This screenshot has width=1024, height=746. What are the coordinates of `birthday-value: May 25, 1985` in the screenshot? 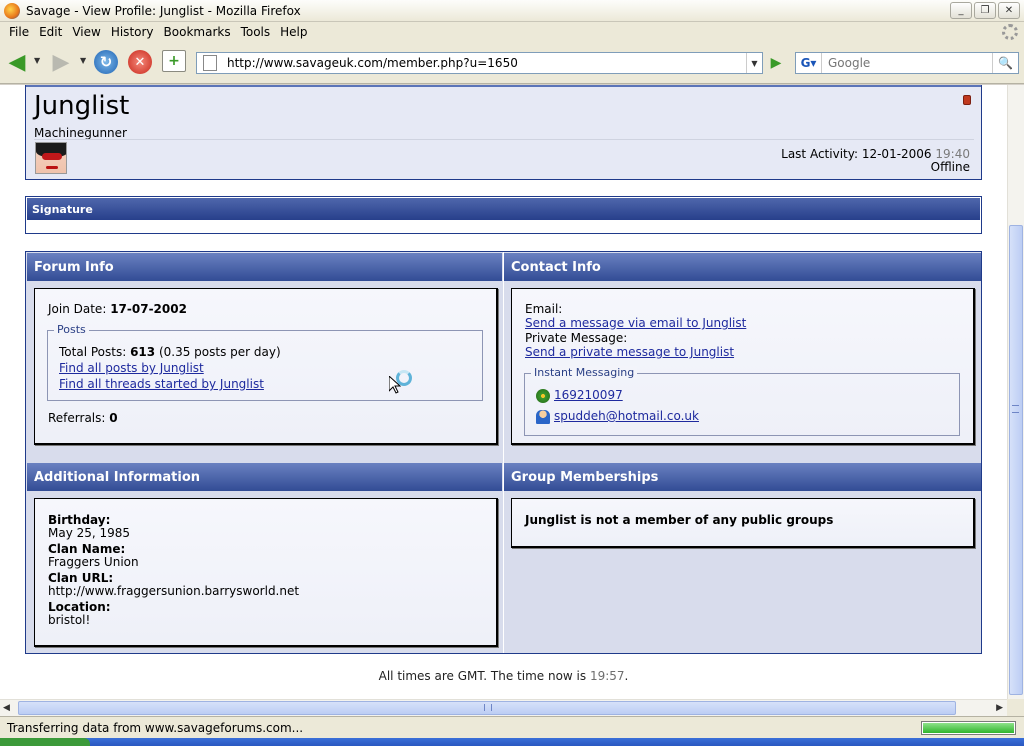 It's located at (89, 533).